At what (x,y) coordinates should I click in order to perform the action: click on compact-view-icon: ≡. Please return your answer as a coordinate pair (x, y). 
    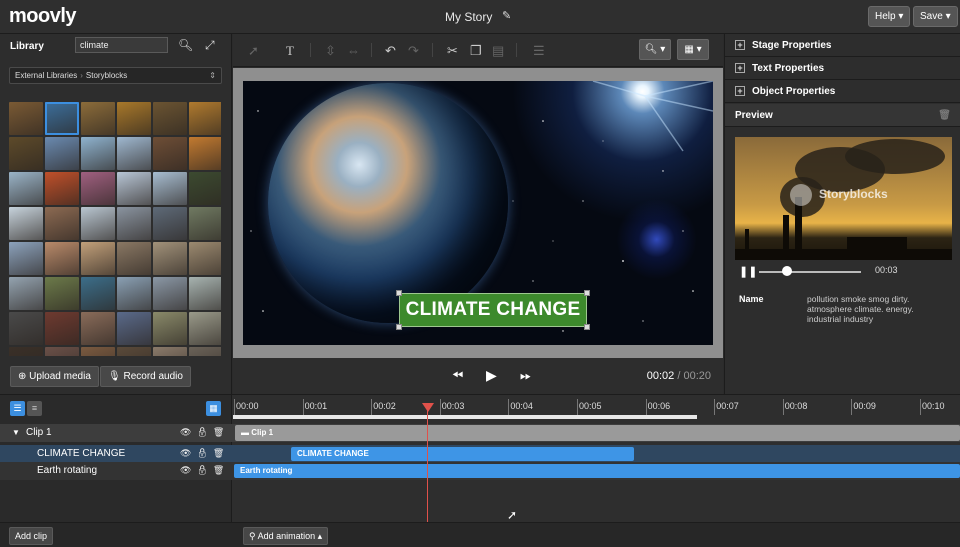
    Looking at the image, I should click on (34, 408).